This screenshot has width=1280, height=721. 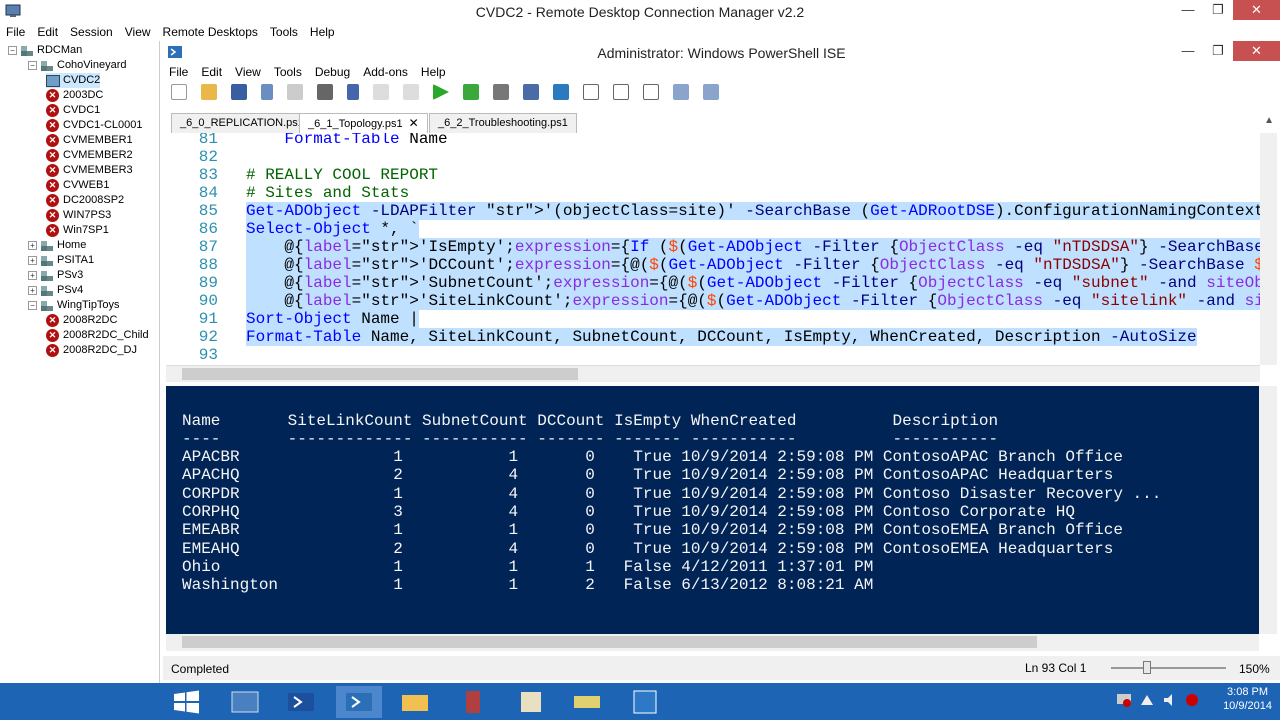 What do you see at coordinates (245, 702) in the screenshot?
I see `server-manager-icon` at bounding box center [245, 702].